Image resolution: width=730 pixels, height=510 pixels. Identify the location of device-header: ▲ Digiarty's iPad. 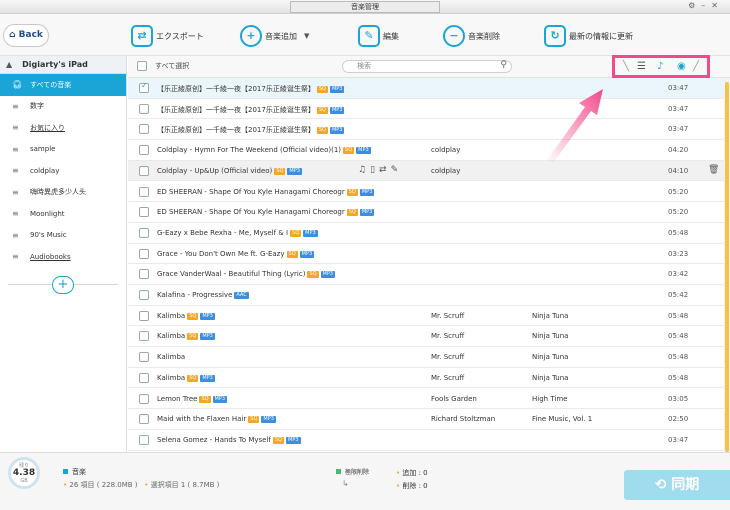
(63, 65).